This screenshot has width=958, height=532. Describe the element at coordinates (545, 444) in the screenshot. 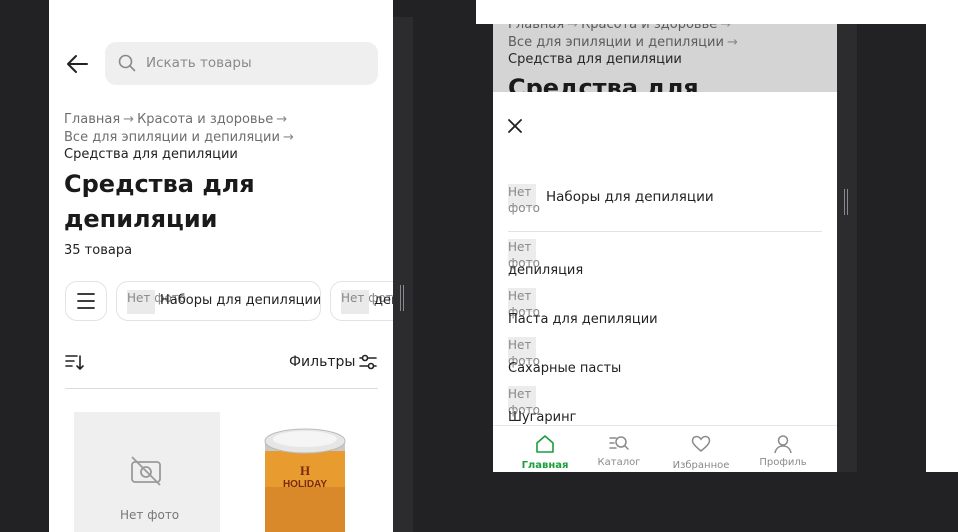

I see `home-icon` at that location.